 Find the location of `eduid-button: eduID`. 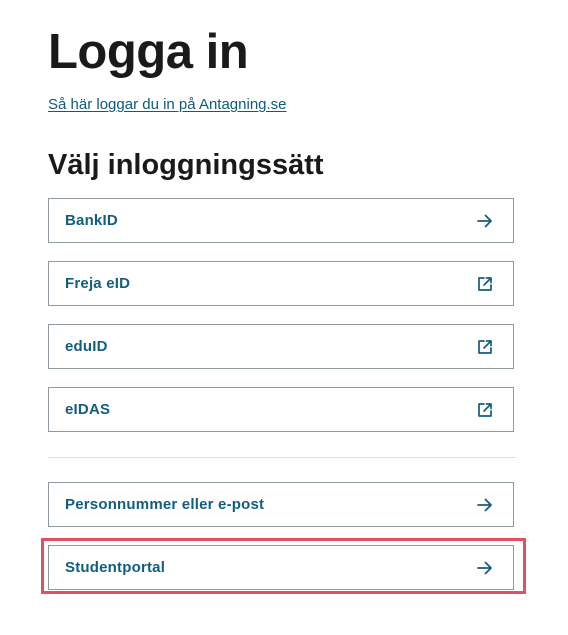

eduid-button: eduID is located at coordinates (281, 346).